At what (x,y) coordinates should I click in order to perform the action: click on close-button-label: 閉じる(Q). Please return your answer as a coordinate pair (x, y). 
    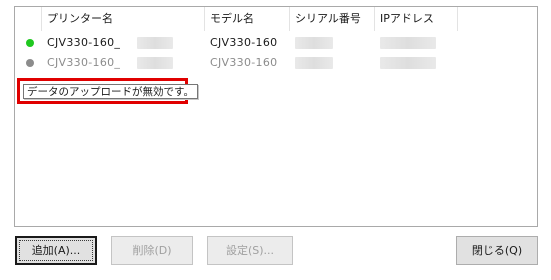
    Looking at the image, I should click on (497, 250).